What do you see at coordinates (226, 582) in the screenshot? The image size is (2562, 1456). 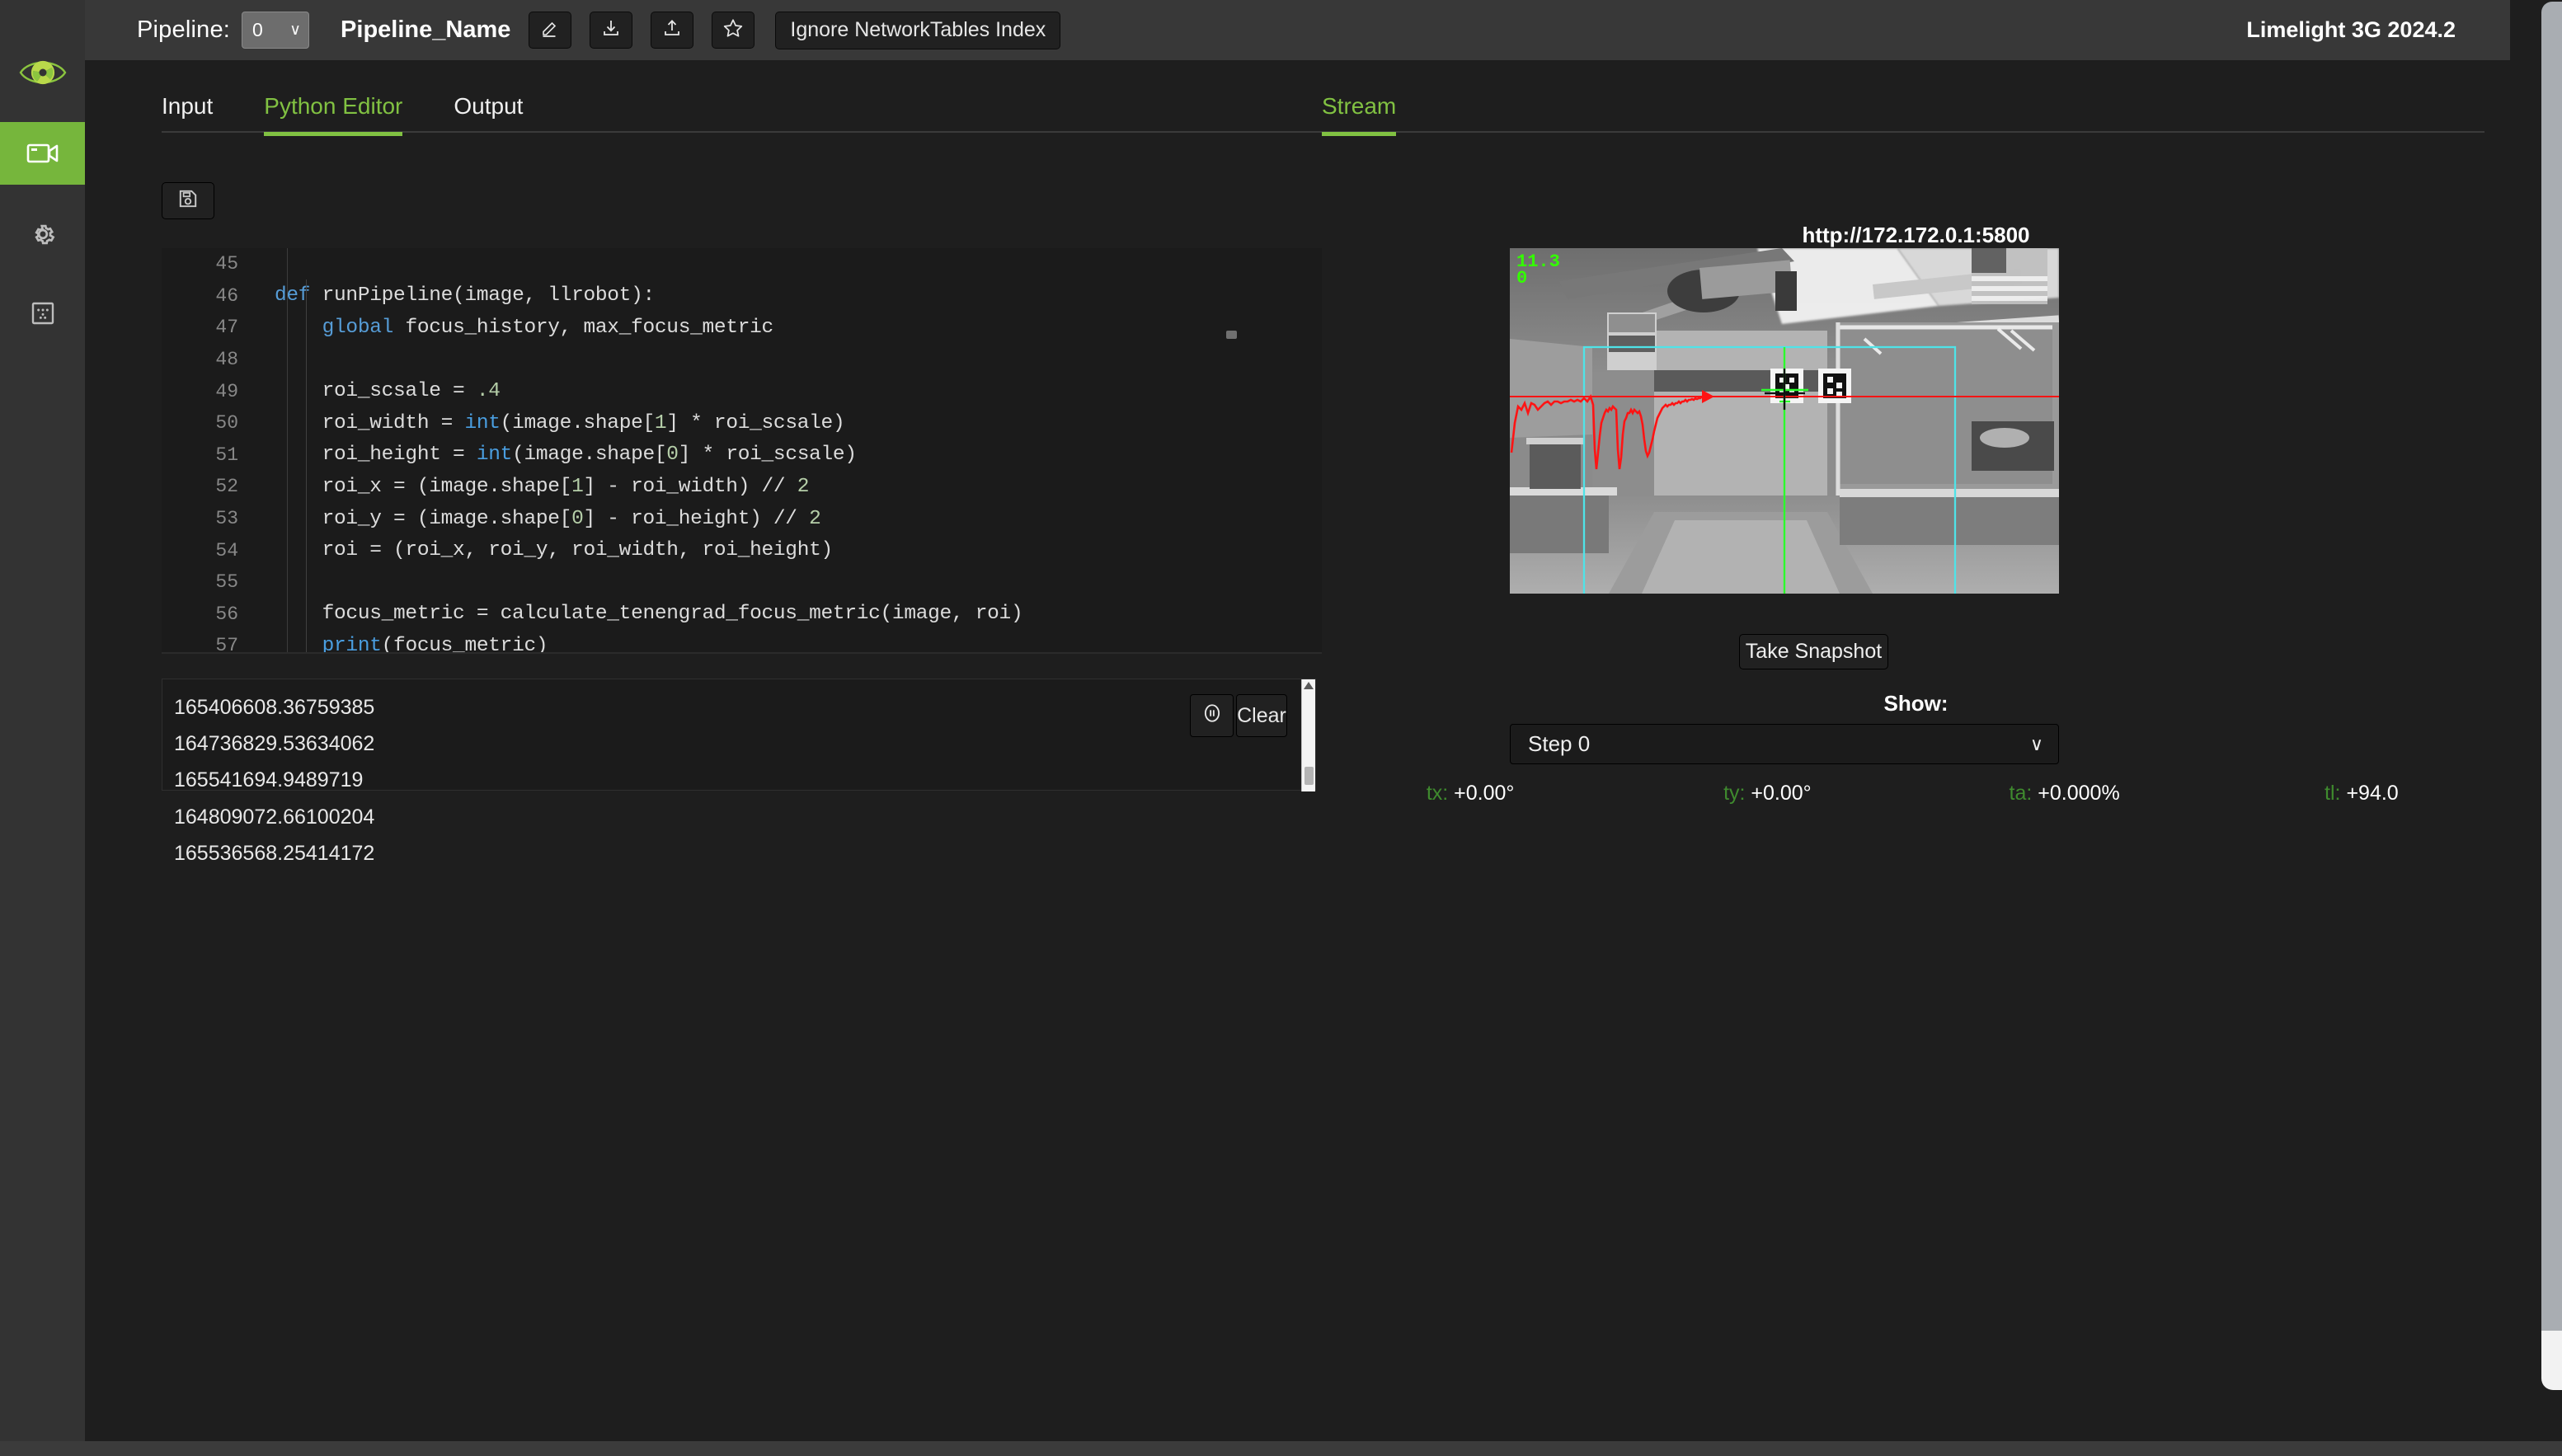 I see `line-number: 55` at bounding box center [226, 582].